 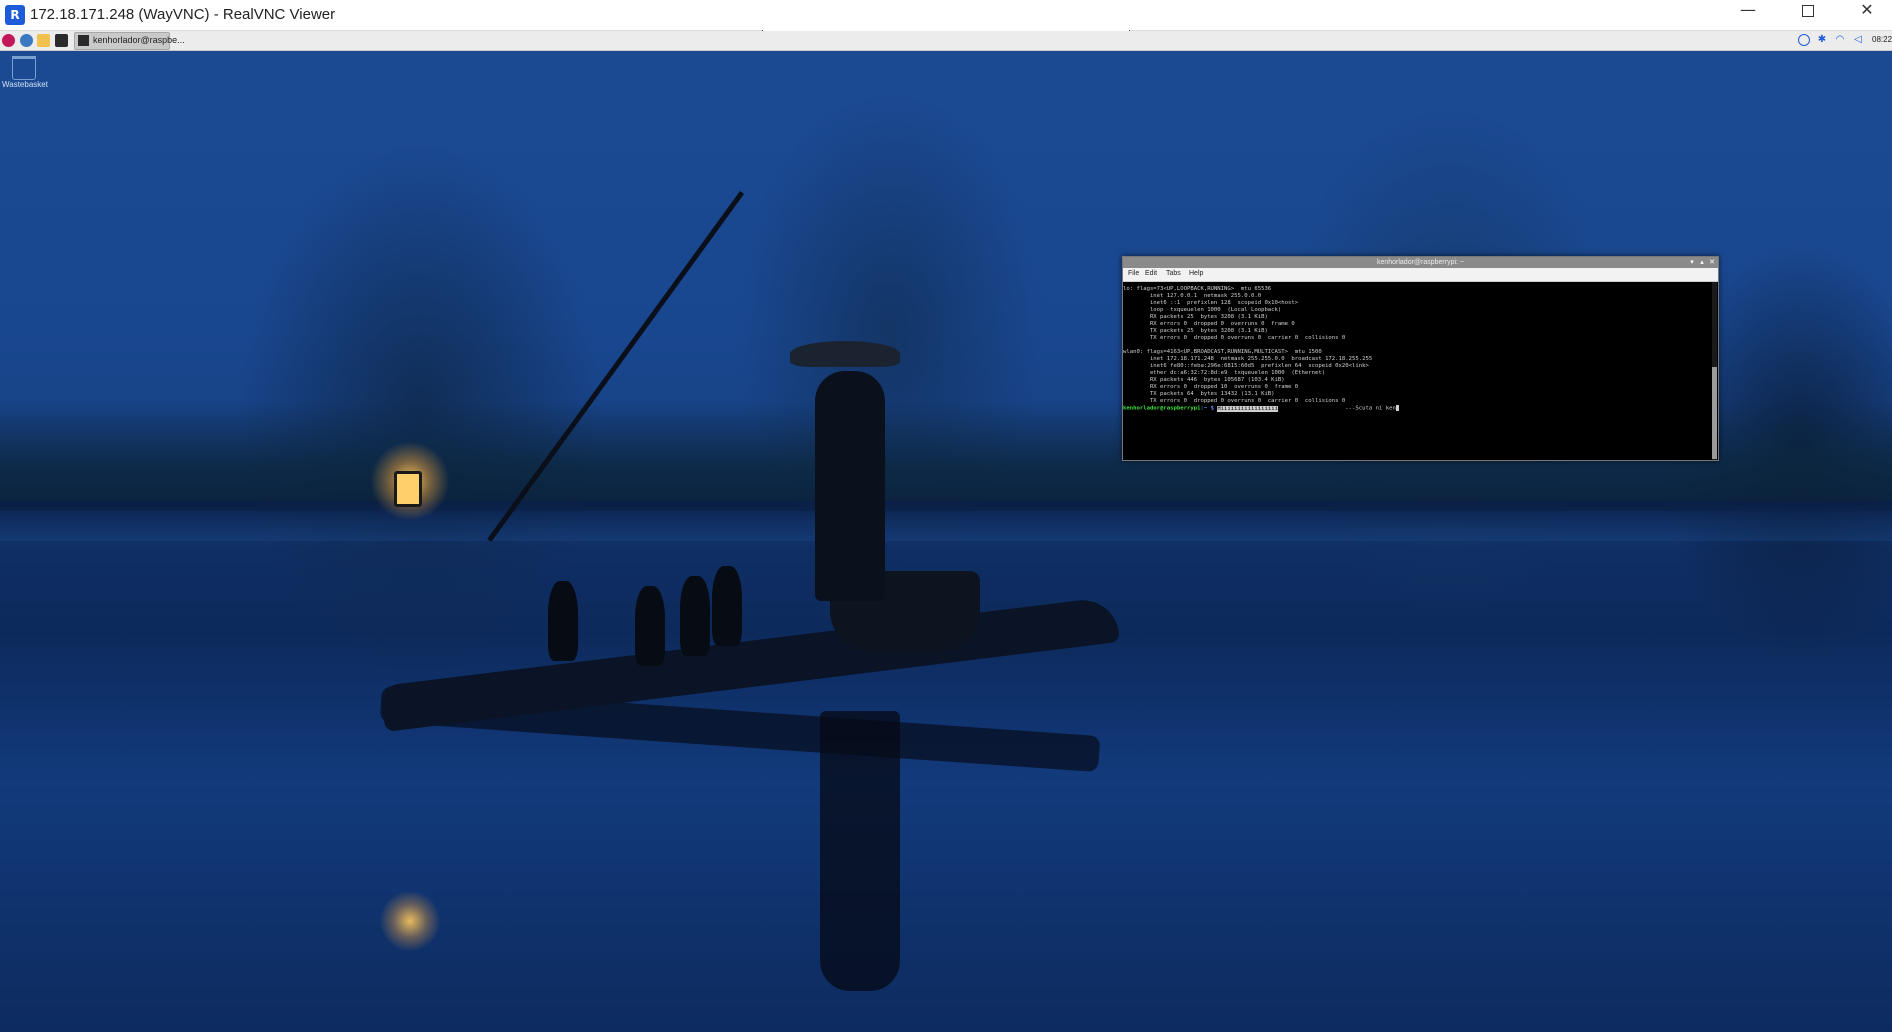 What do you see at coordinates (1209, 408) in the screenshot?
I see `prompt-path: :~ $` at bounding box center [1209, 408].